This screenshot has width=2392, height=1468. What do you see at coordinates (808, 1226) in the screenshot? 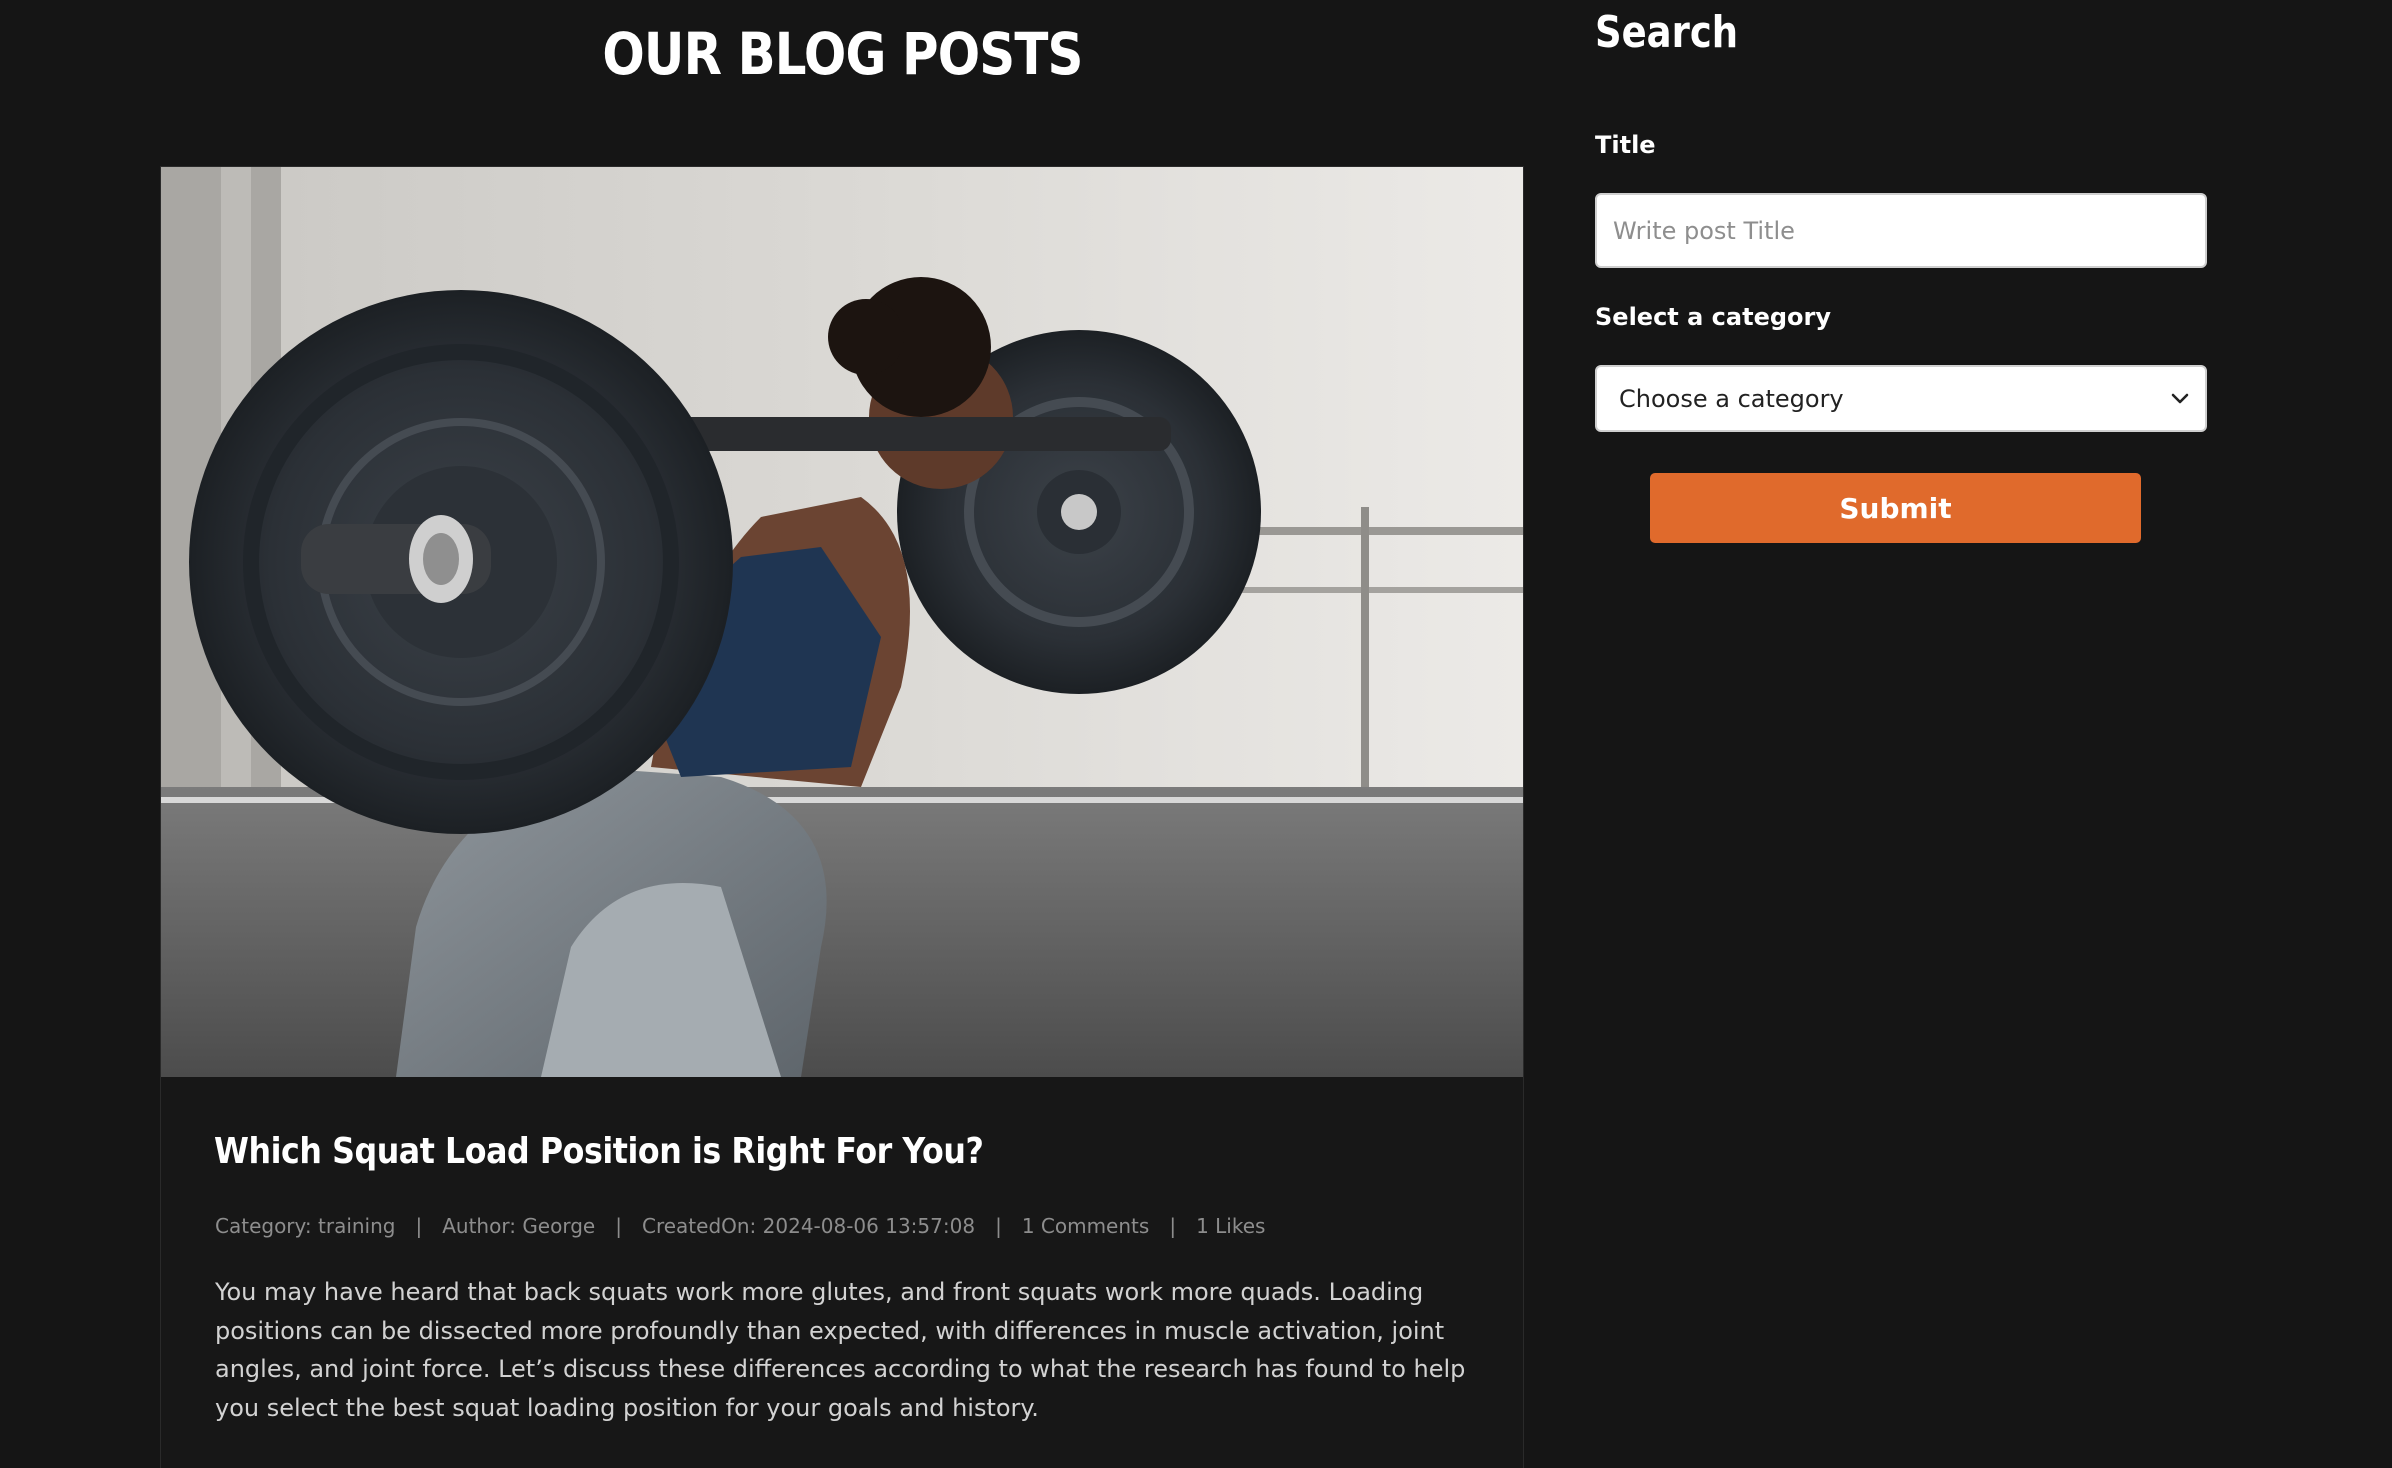
I see `post-created-on: CreatedOn: 2024-08-06 13:57:08` at bounding box center [808, 1226].